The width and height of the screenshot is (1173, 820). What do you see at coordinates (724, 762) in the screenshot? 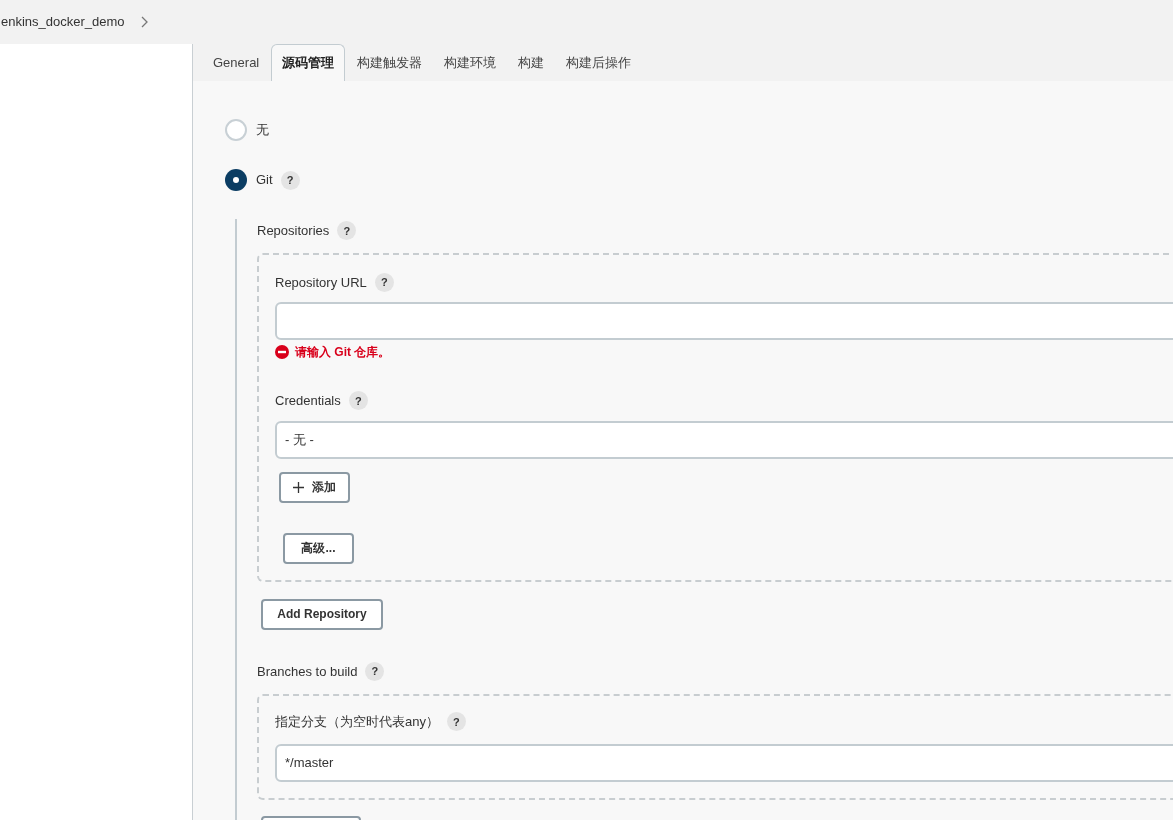
I see `input-field: */master` at bounding box center [724, 762].